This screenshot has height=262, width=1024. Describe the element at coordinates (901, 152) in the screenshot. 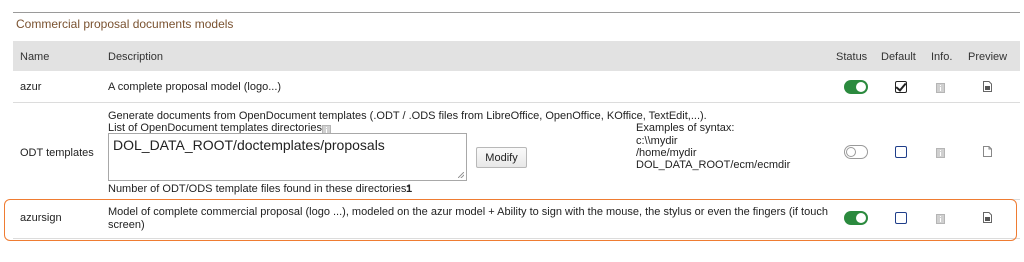

I see `default-checkbox` at that location.